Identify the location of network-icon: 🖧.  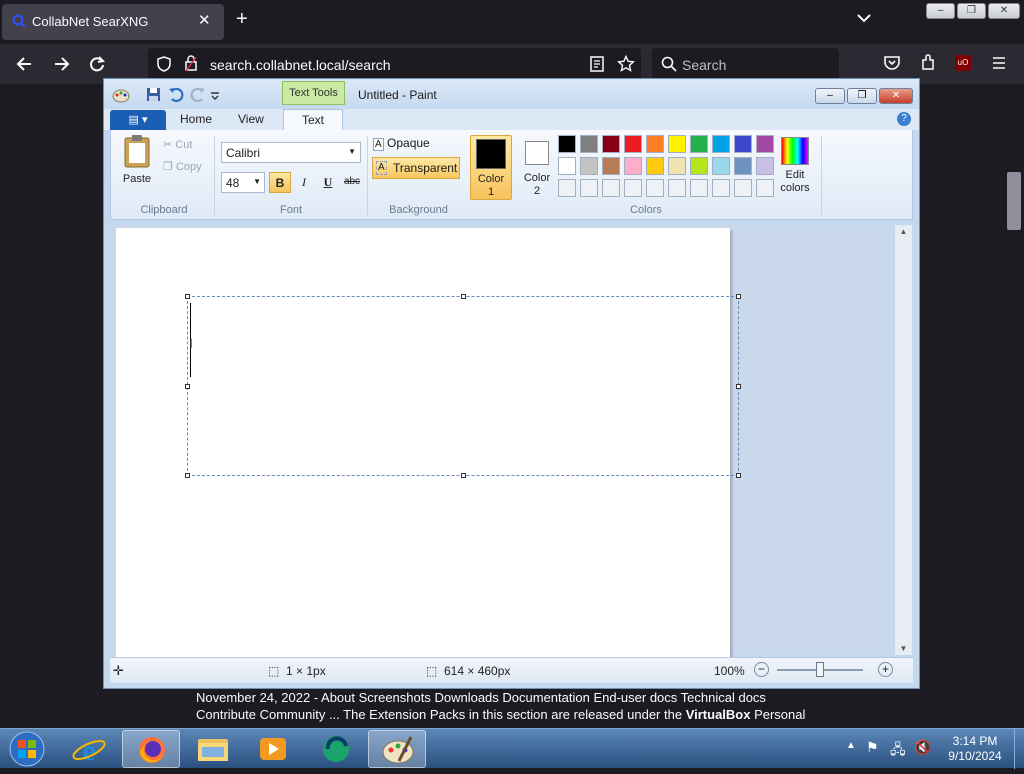
(898, 751).